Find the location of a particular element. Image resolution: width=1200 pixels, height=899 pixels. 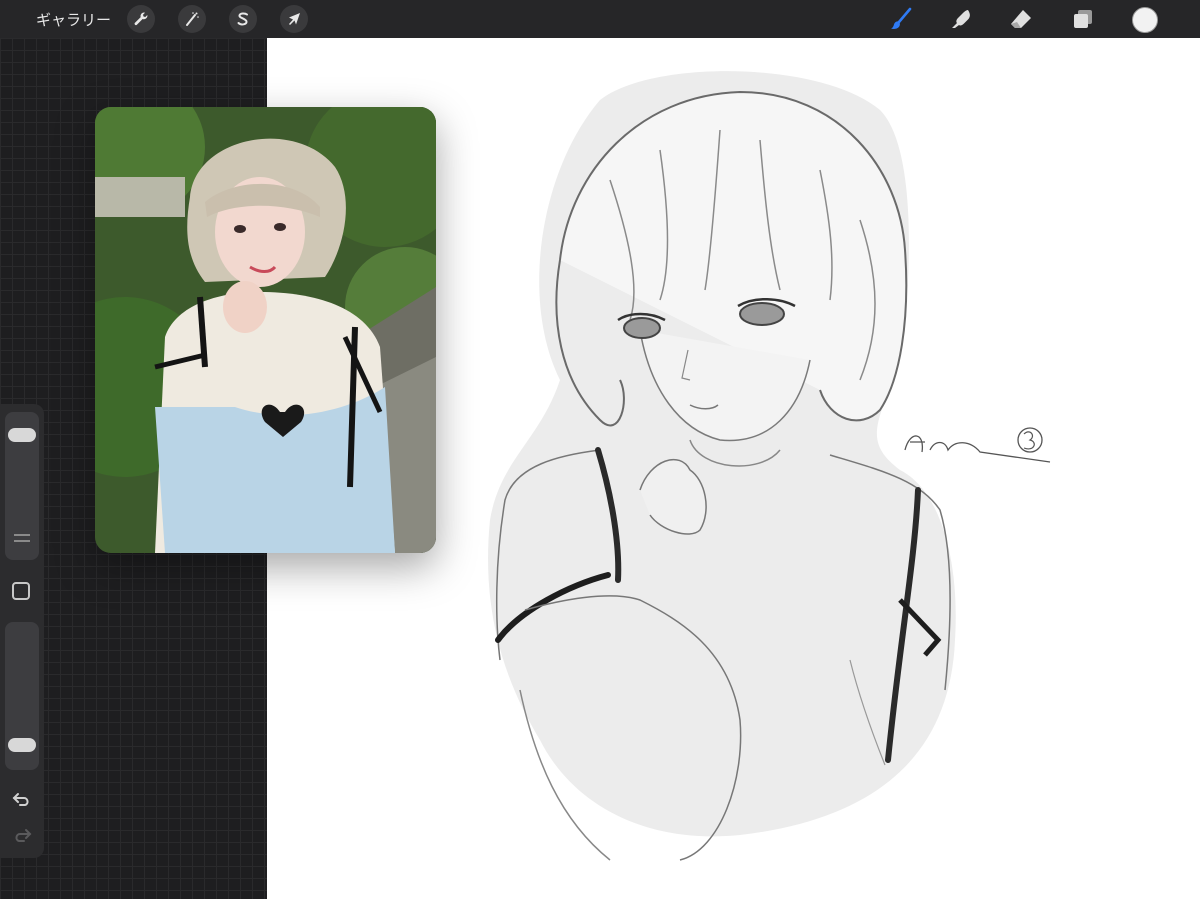

redo-icon is located at coordinates (23, 835).